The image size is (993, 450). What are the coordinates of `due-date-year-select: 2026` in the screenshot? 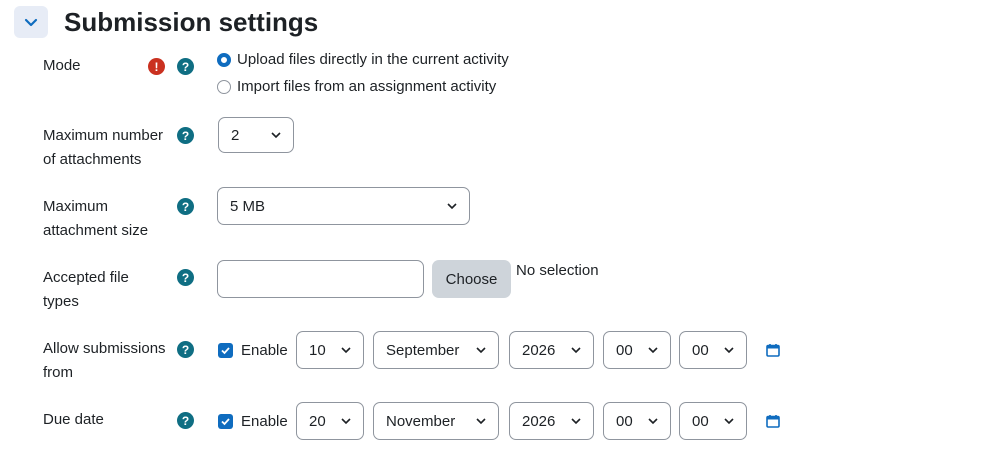 It's located at (551, 421).